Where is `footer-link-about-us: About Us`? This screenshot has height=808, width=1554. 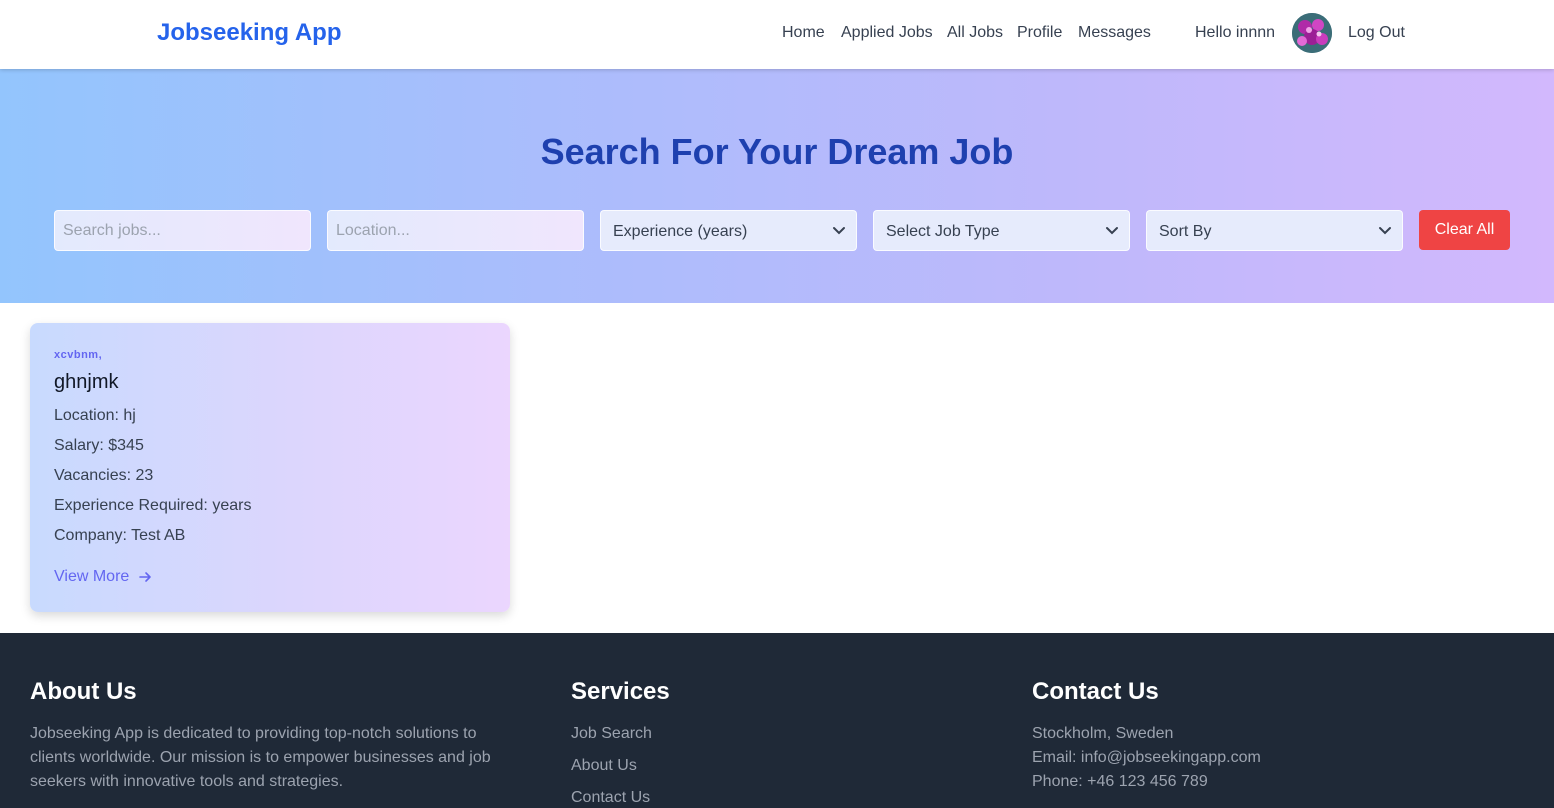
footer-link-about-us: About Us is located at coordinates (604, 766).